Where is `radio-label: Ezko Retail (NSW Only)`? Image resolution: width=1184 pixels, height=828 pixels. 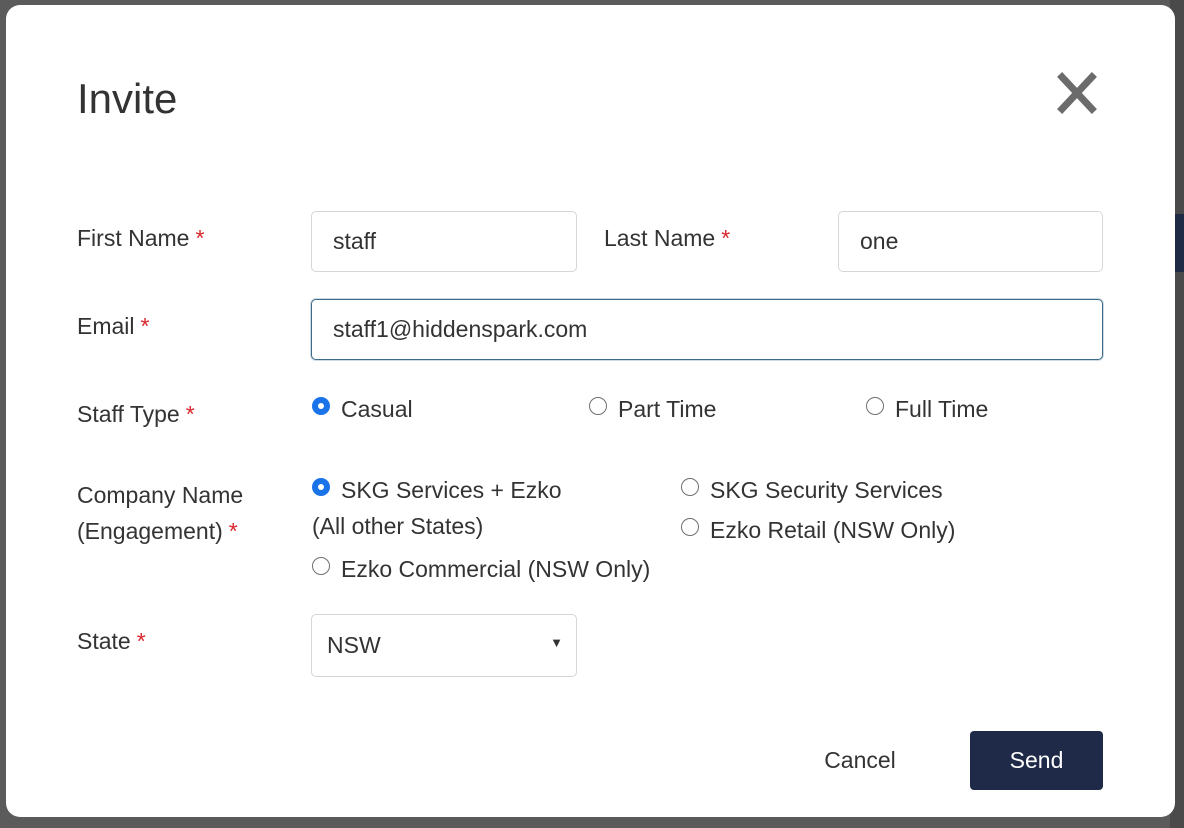 radio-label: Ezko Retail (NSW Only) is located at coordinates (833, 530).